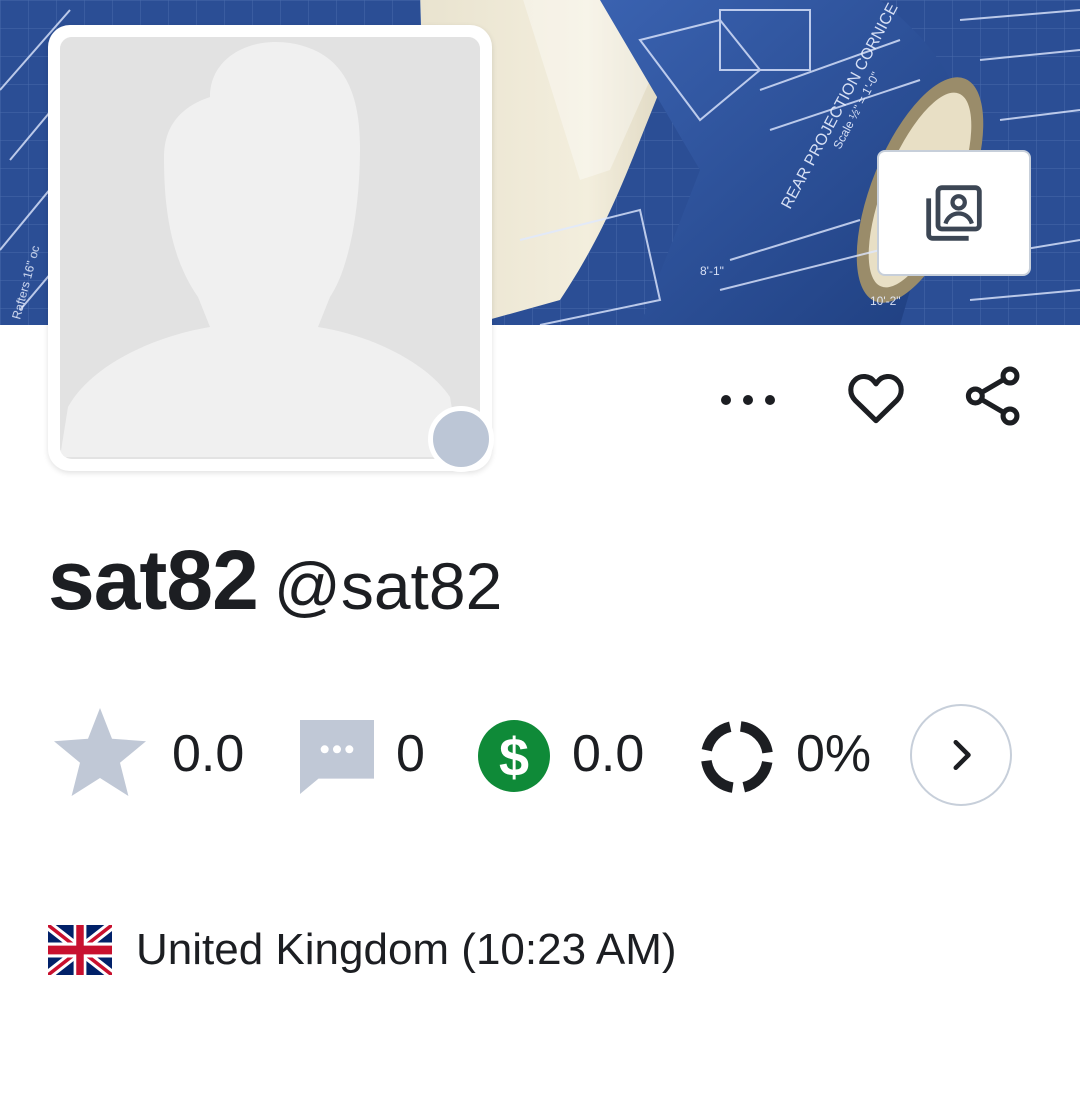  I want to click on favorite-button, so click(876, 398).